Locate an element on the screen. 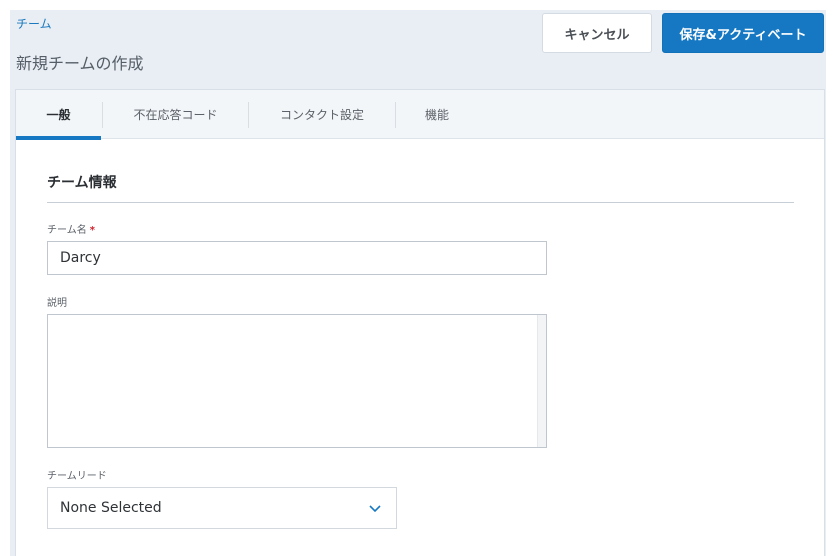 The height and width of the screenshot is (556, 834). team-lead-selected-value: None Selected is located at coordinates (111, 508).